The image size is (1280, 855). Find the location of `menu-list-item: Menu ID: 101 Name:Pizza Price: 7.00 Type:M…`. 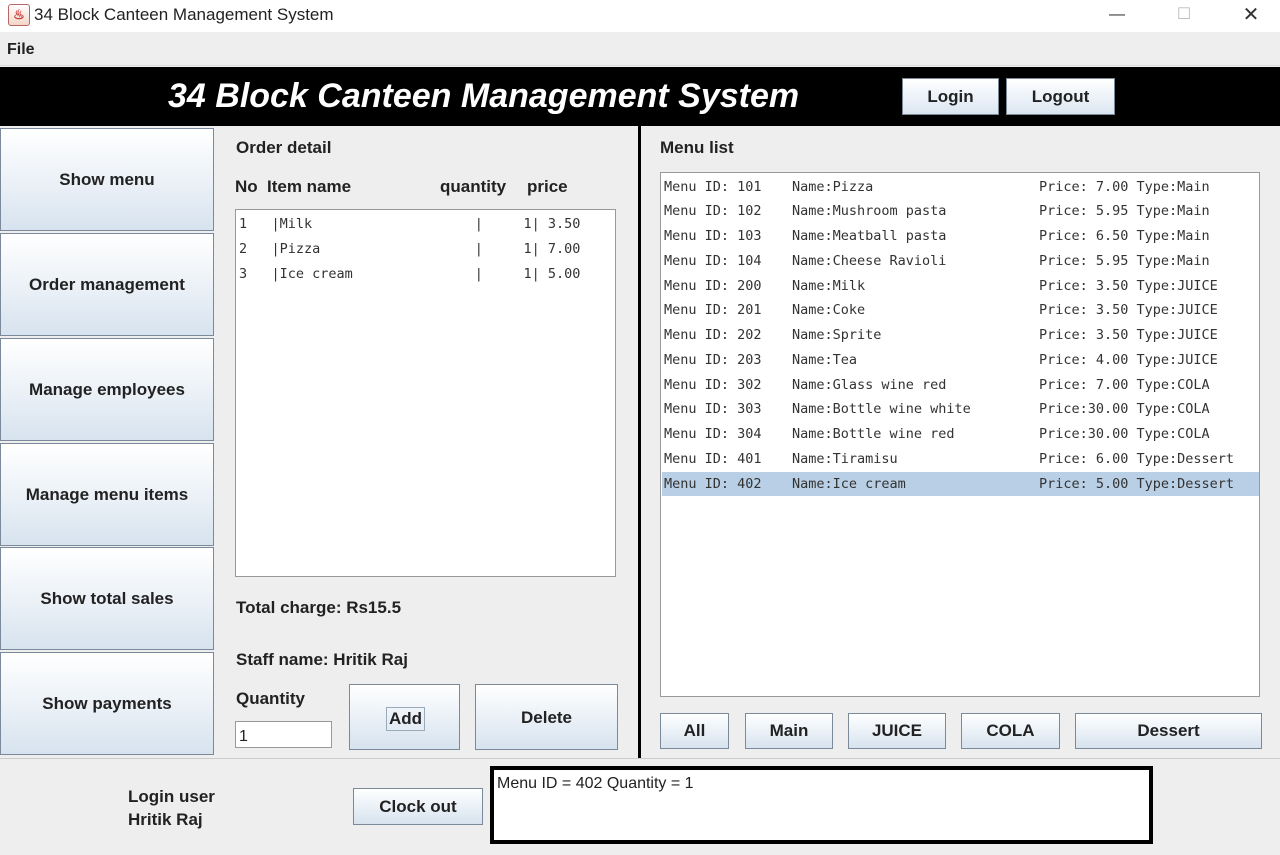

menu-list-item: Menu ID: 101 Name:Pizza Price: 7.00 Type:M… is located at coordinates (960, 187).